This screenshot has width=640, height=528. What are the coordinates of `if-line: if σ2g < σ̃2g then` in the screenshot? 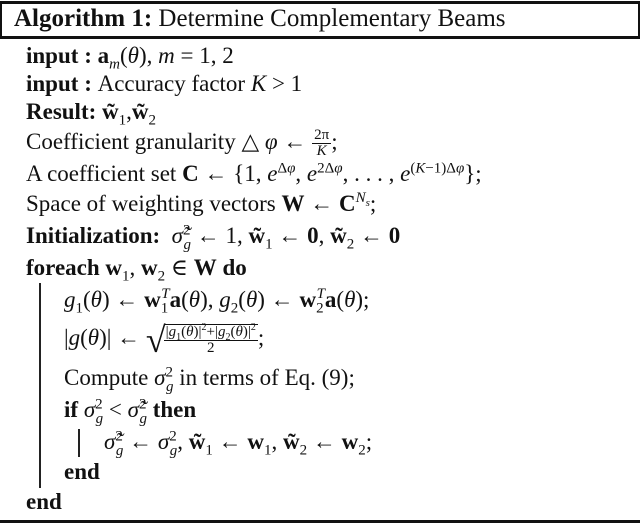 It's located at (130, 411).